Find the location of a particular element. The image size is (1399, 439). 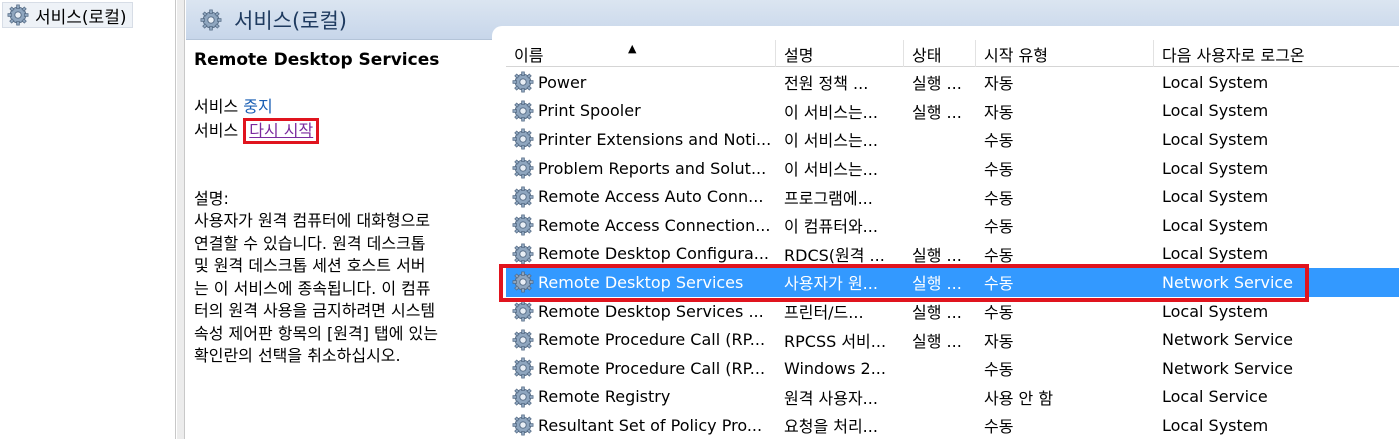

cell-name: Remote Desktop Services is located at coordinates (641, 282).